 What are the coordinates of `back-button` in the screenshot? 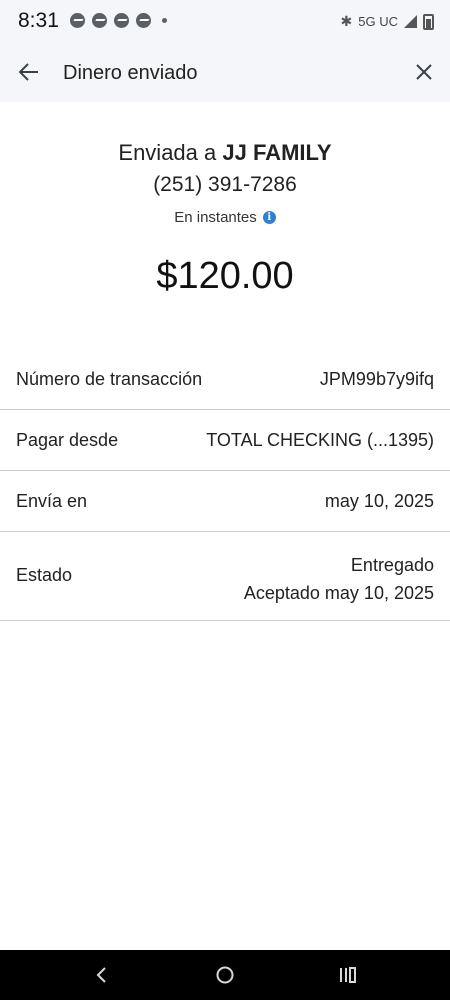 It's located at (29, 72).